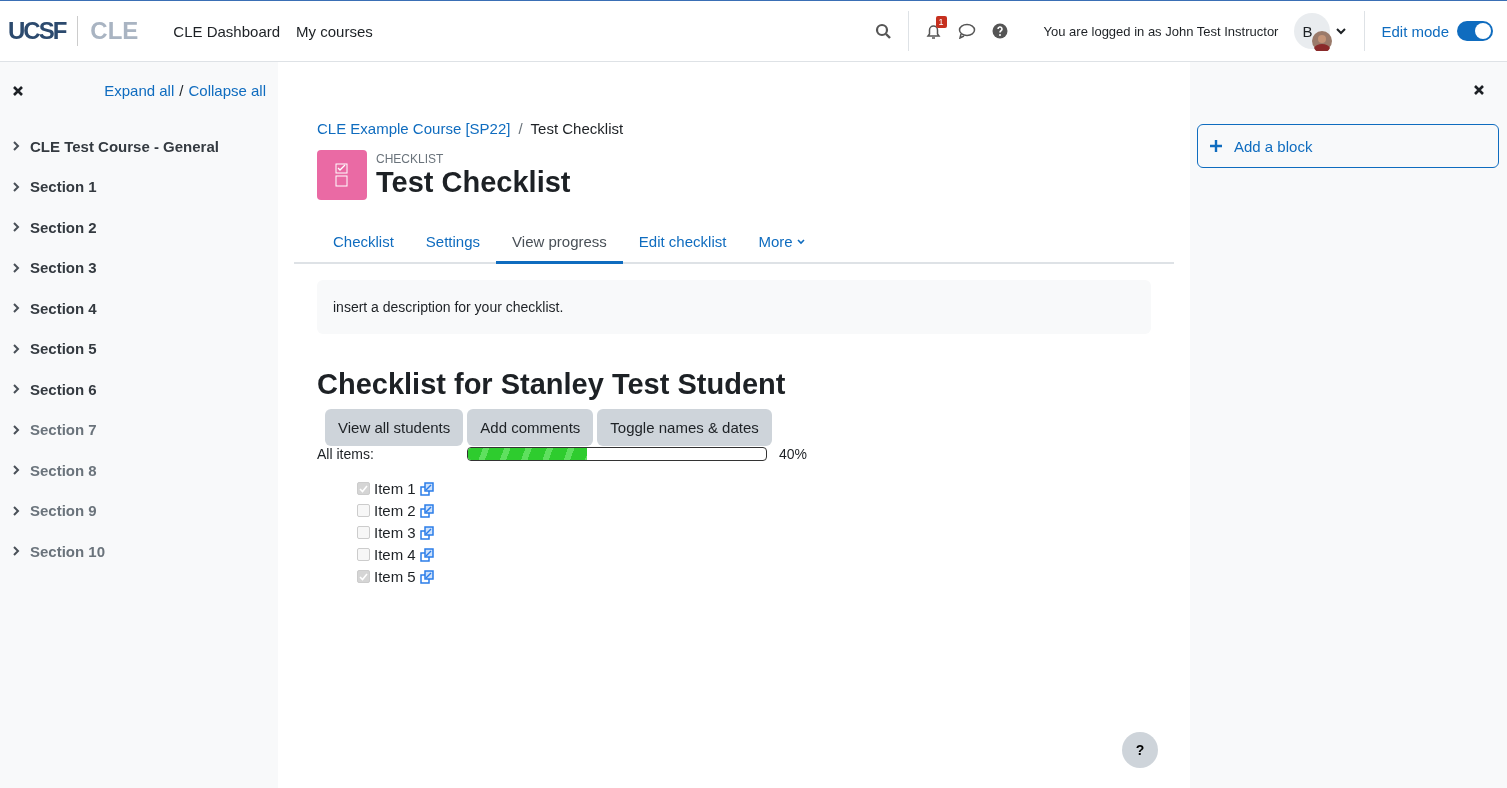 This screenshot has width=1507, height=788. I want to click on section-link: Section 6, so click(63, 389).